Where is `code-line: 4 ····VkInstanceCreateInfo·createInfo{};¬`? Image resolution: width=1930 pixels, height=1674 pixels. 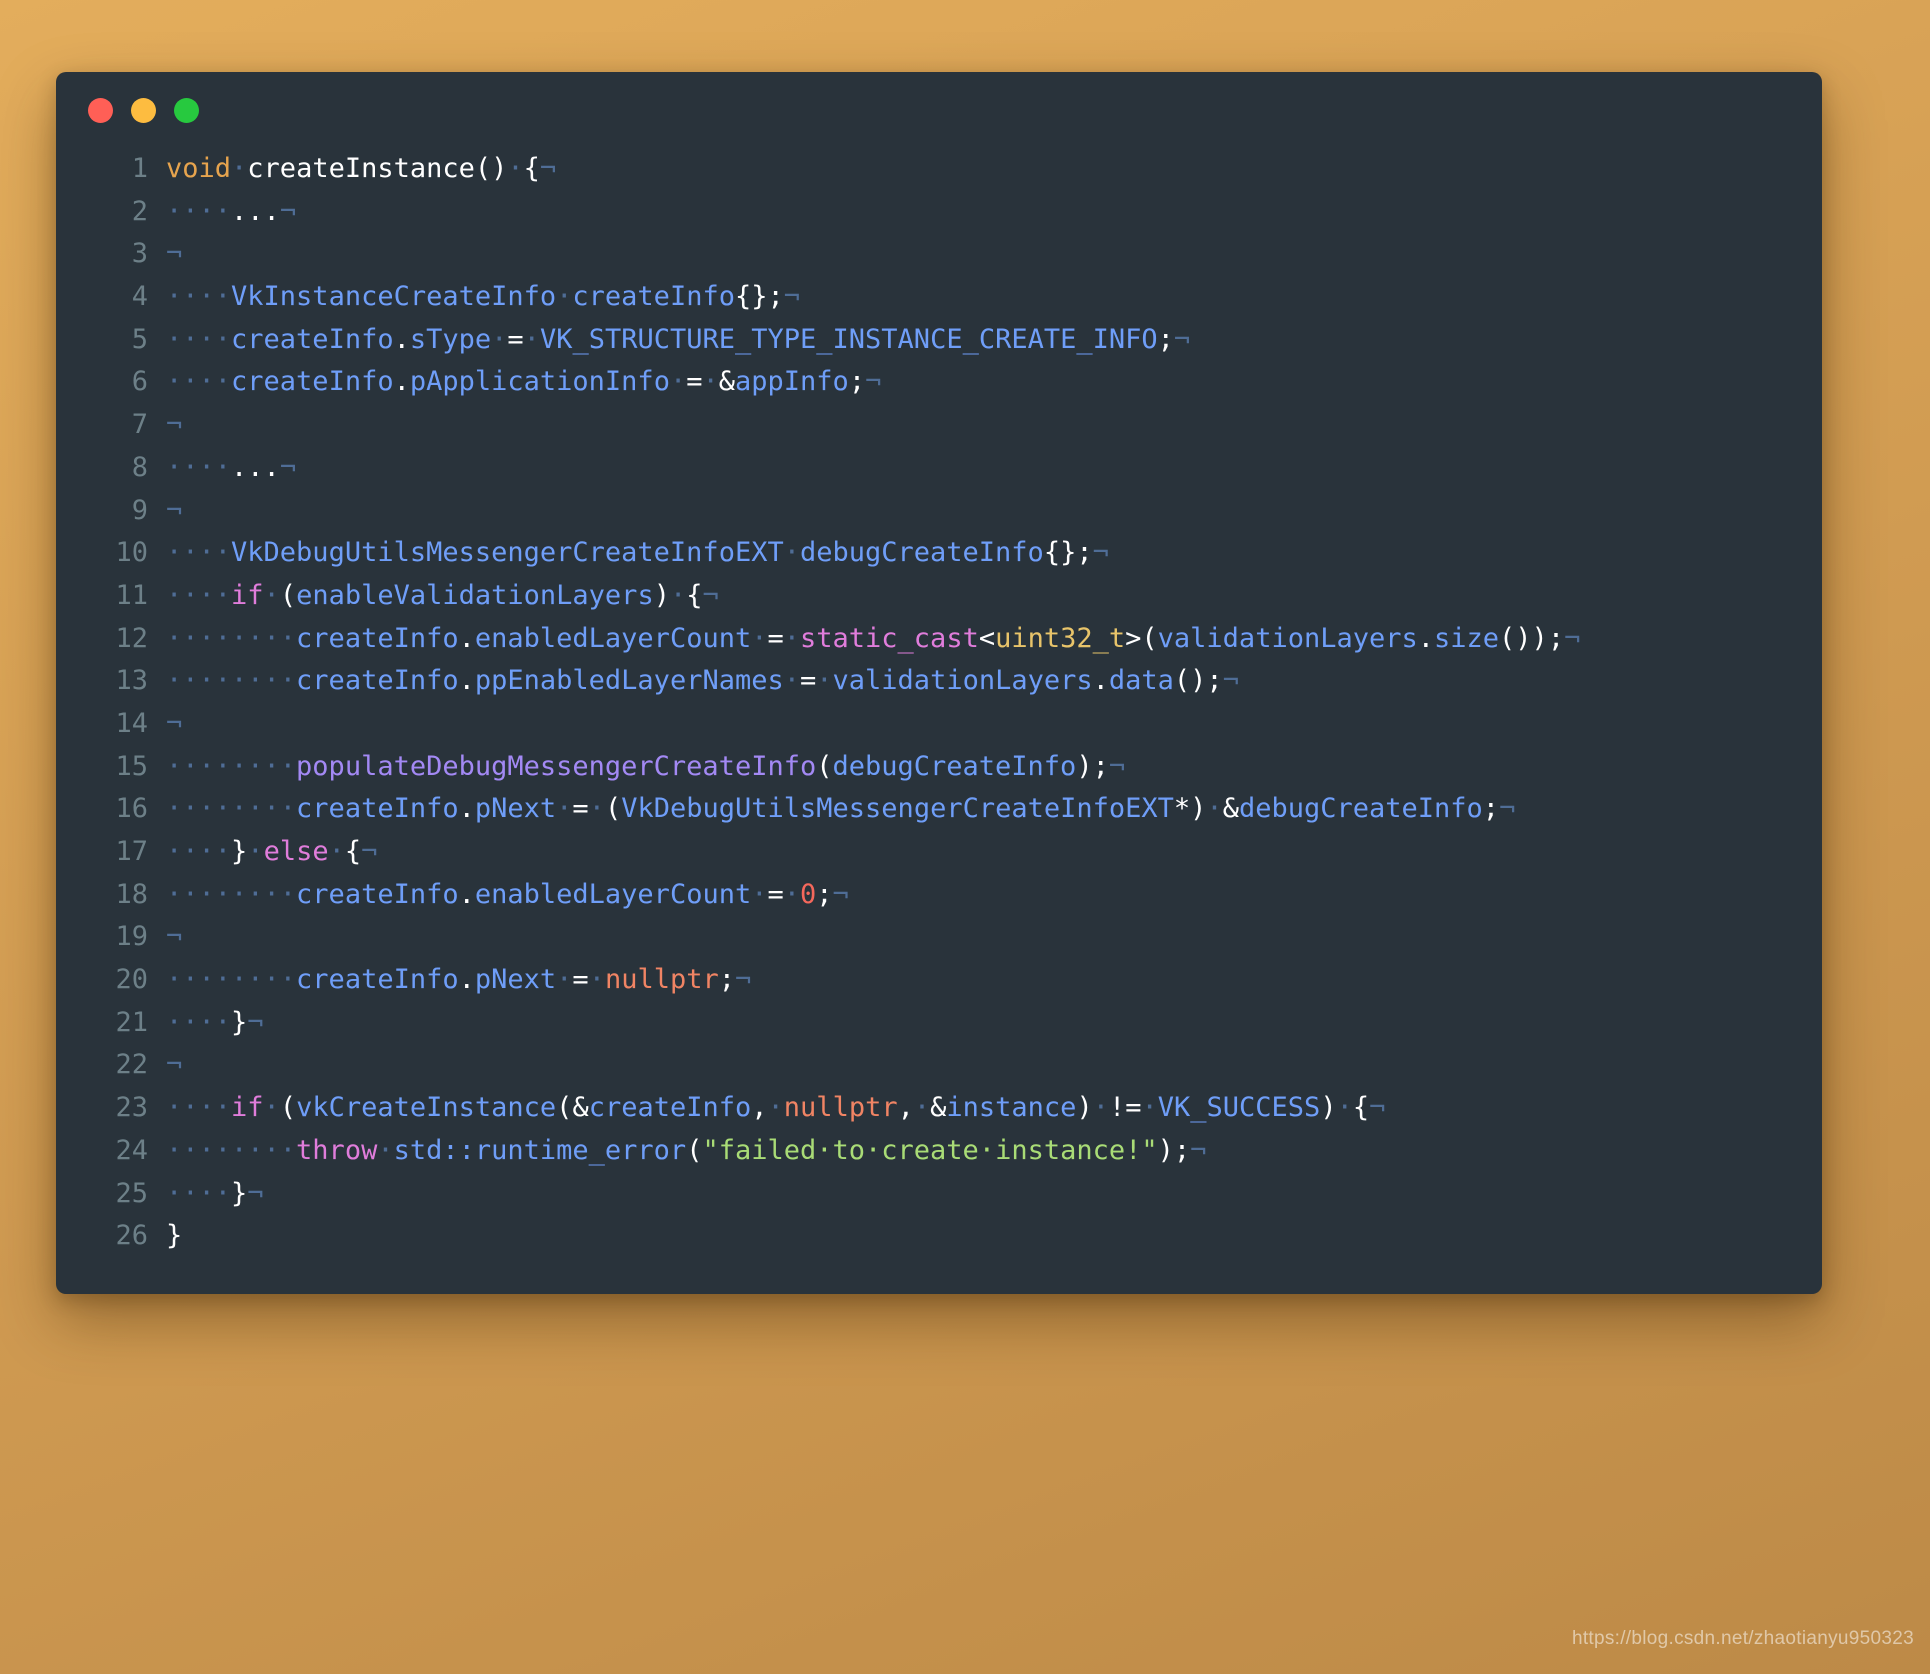
code-line: 4 ····VkInstanceCreateInfo·createInfo{};¬ is located at coordinates (939, 297).